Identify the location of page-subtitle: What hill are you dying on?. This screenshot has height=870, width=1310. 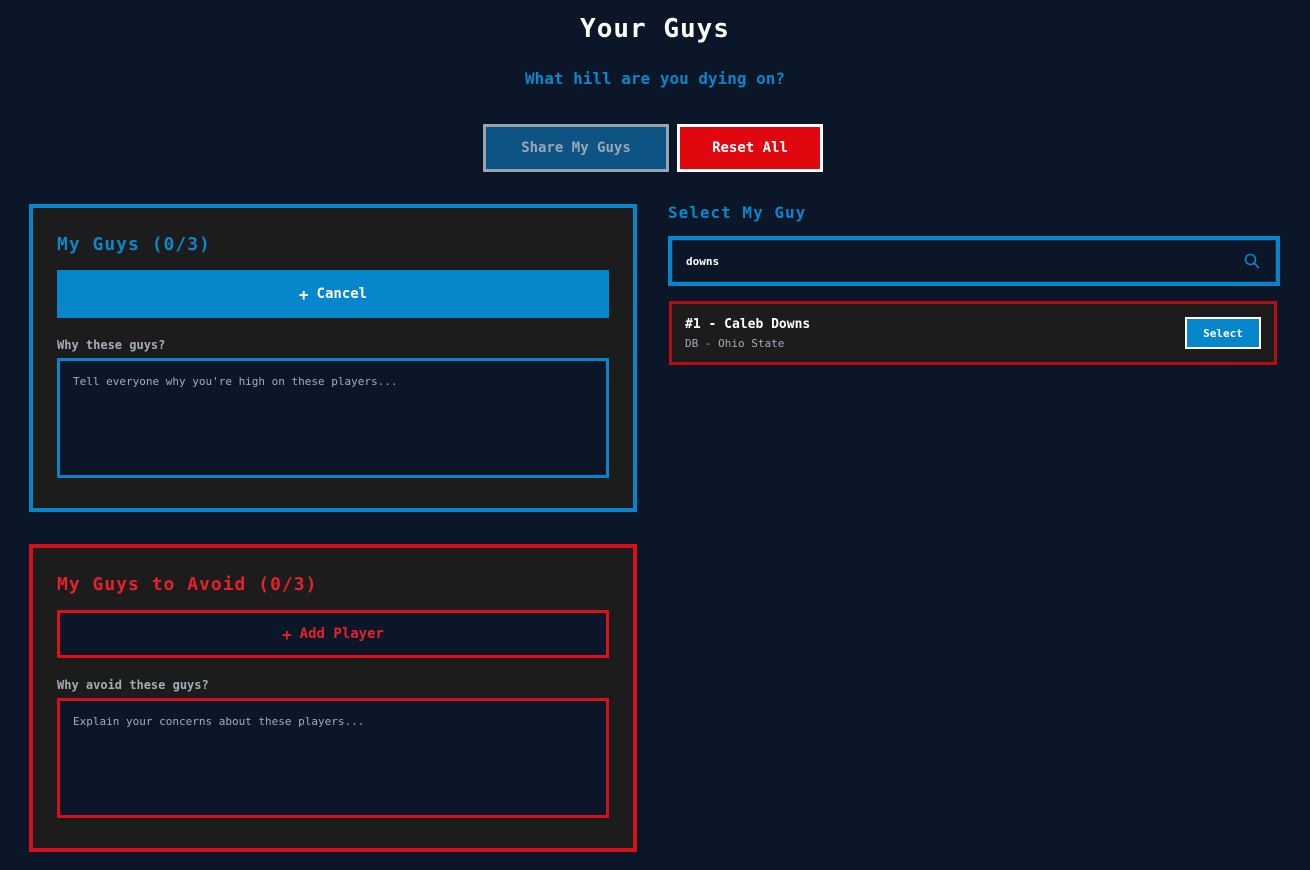
(655, 78).